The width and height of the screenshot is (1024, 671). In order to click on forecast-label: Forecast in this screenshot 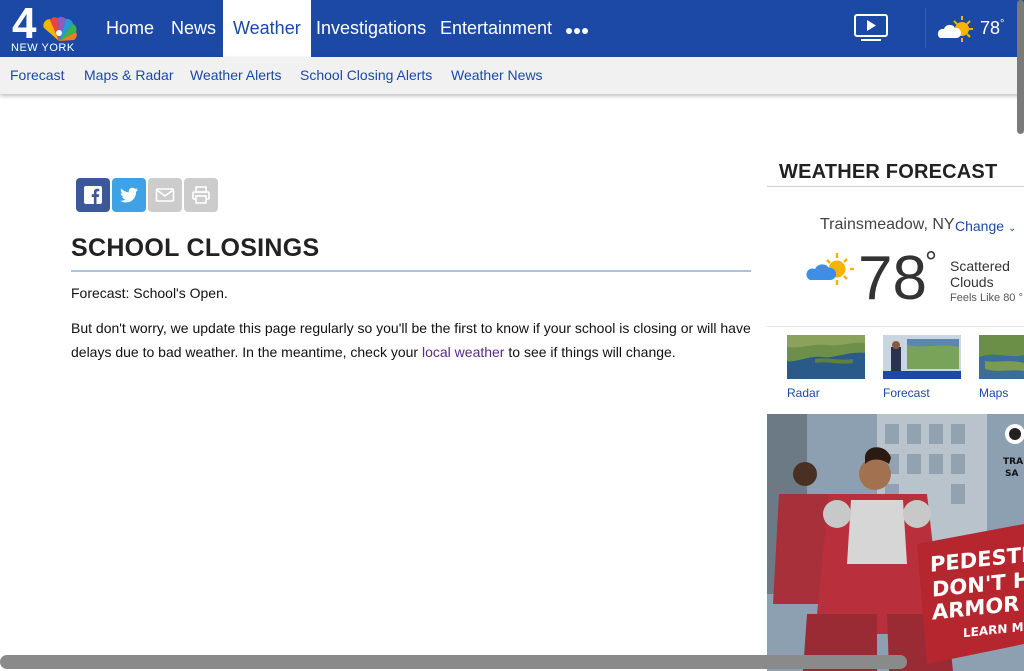, I will do `click(906, 393)`.